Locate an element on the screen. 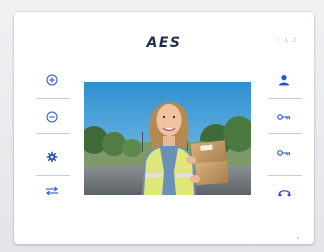 The image size is (324, 252). status-led-1: 1 is located at coordinates (286, 41).